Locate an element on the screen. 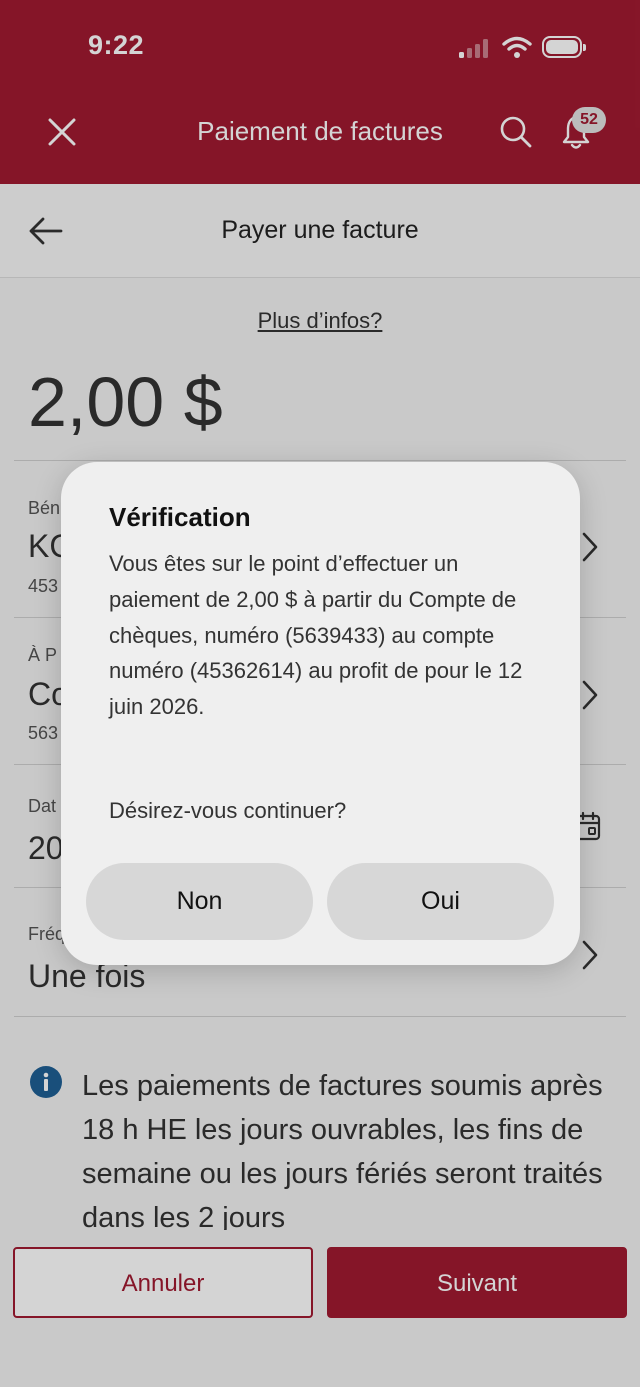 Image resolution: width=640 pixels, height=1387 pixels. yes-button: Oui is located at coordinates (440, 901).